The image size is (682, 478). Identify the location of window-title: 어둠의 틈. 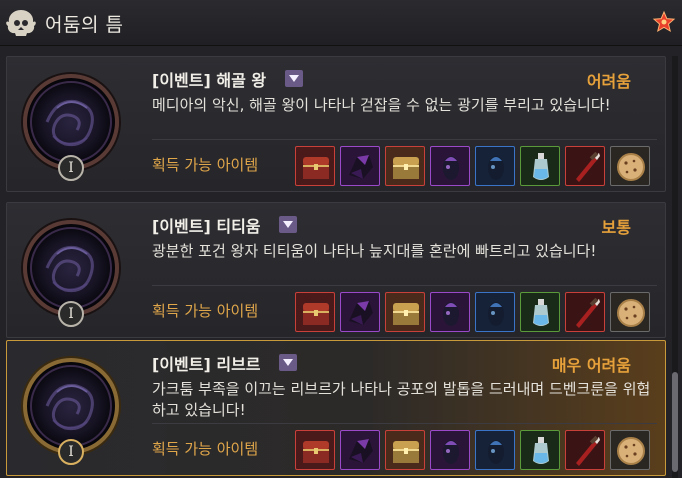
(84, 25).